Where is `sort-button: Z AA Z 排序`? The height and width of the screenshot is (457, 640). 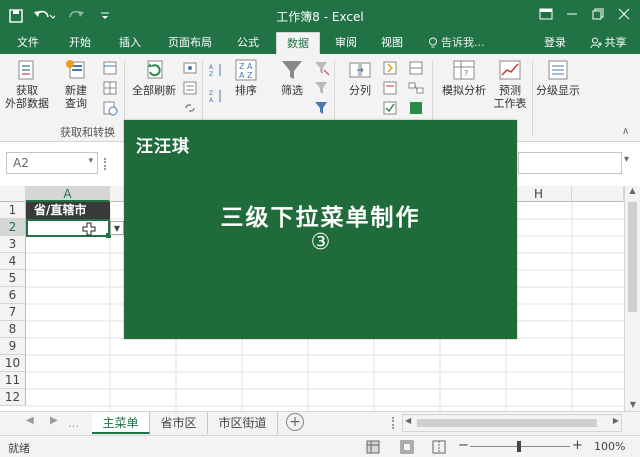 sort-button: Z AA Z 排序 is located at coordinates (246, 77).